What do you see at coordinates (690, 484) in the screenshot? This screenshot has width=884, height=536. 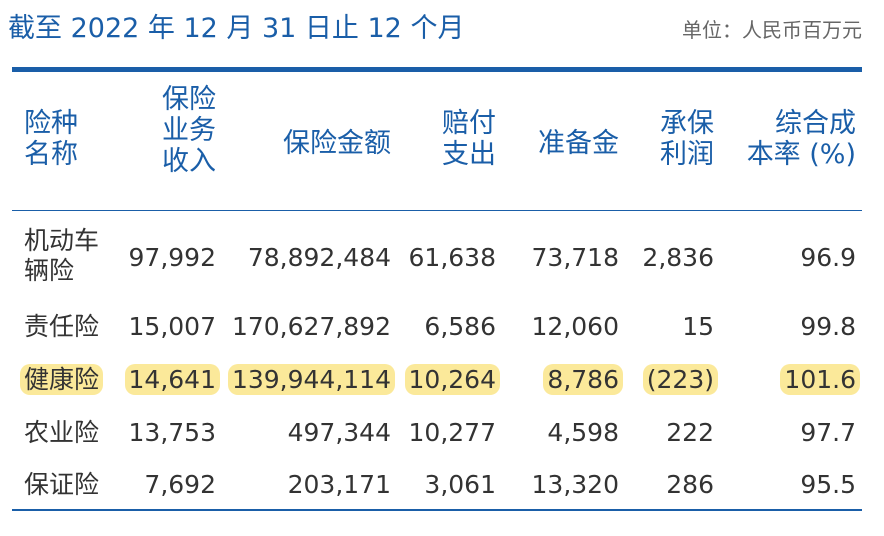 I see `cell-profit: 286` at bounding box center [690, 484].